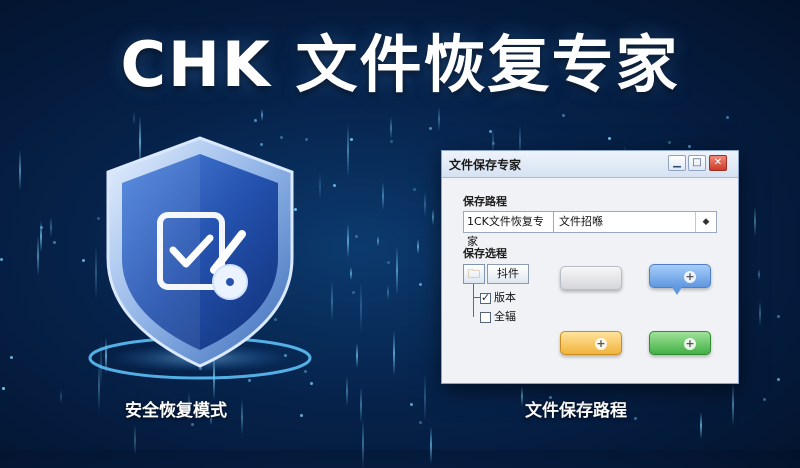 This screenshot has height=468, width=800. What do you see at coordinates (400, 64) in the screenshot?
I see `banner-title: CHK 文件恢复专家` at bounding box center [400, 64].